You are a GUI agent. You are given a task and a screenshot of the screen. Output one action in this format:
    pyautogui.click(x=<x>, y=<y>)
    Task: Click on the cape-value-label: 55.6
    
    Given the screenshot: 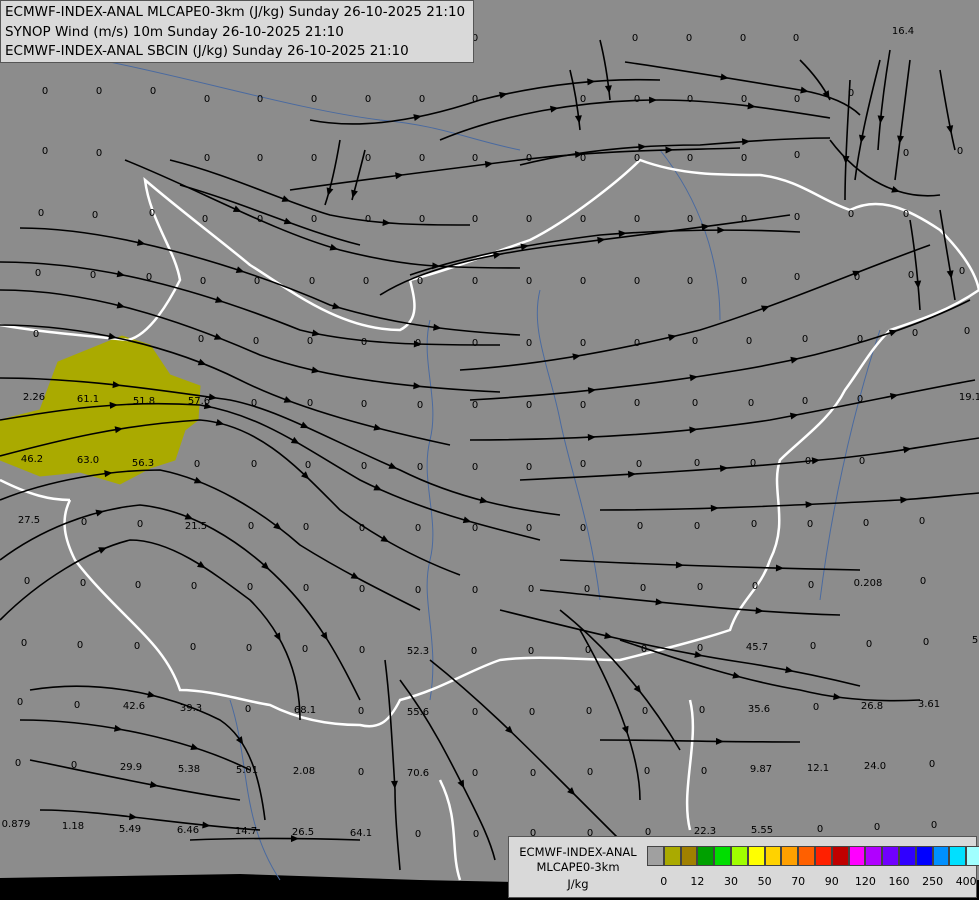 What is the action you would take?
    pyautogui.click(x=418, y=712)
    